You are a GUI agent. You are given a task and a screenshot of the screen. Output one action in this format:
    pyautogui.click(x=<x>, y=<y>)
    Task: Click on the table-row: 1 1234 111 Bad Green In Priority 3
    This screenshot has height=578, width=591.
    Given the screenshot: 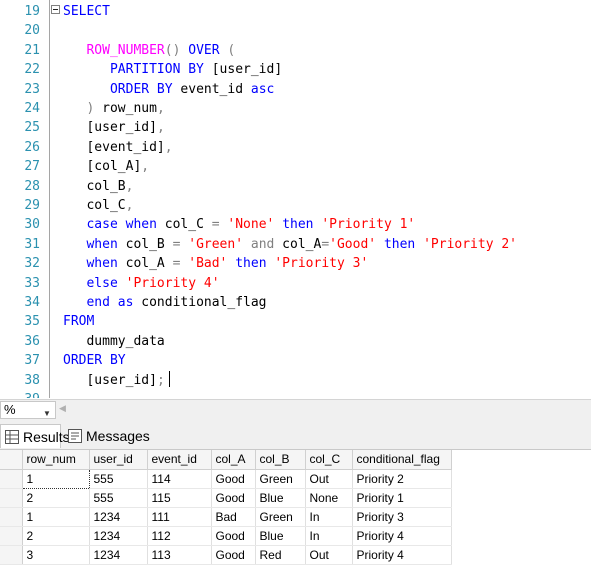 What is the action you would take?
    pyautogui.click(x=226, y=517)
    